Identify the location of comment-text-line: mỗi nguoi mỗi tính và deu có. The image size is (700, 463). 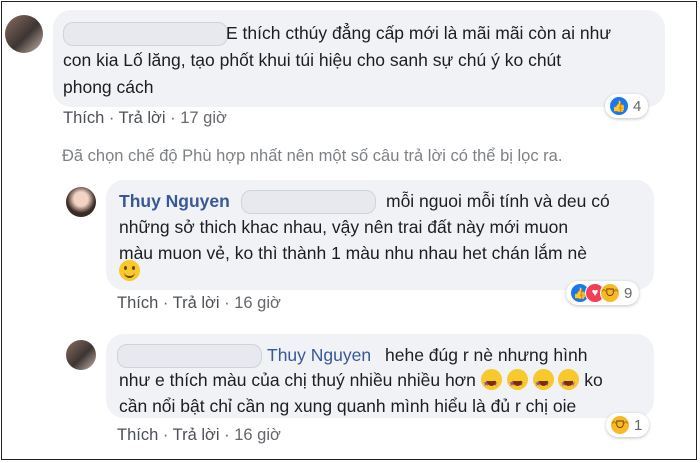
(498, 201).